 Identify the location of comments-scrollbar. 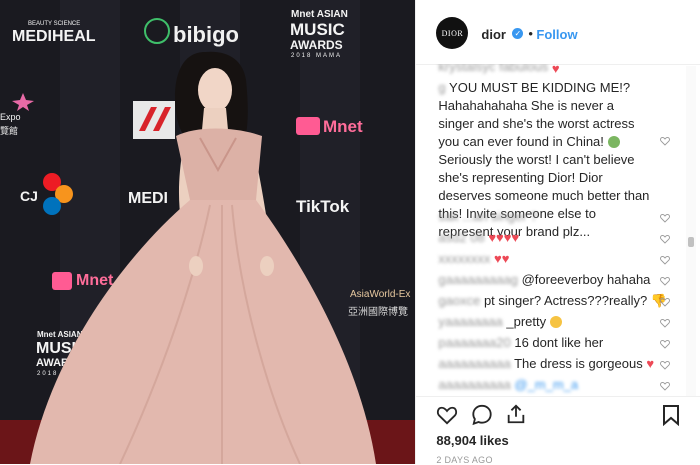
(691, 231).